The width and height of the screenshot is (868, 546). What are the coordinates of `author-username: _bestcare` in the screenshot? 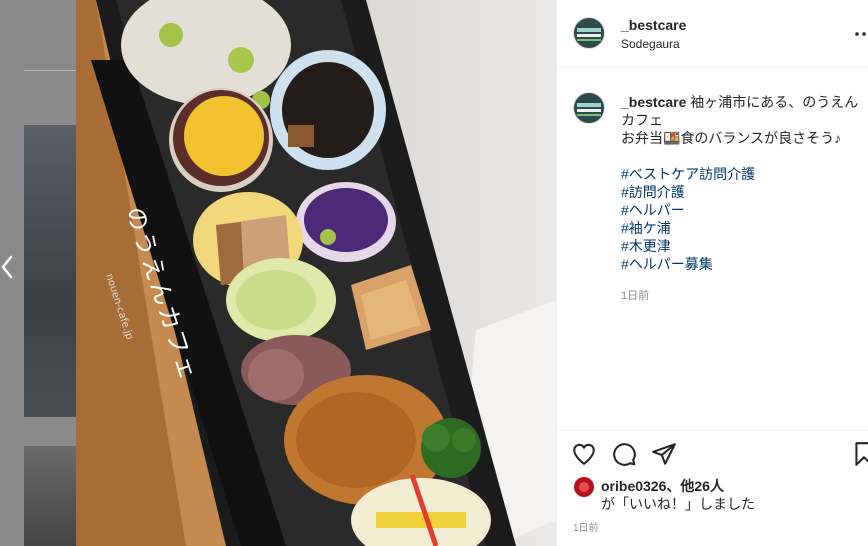 It's located at (653, 25).